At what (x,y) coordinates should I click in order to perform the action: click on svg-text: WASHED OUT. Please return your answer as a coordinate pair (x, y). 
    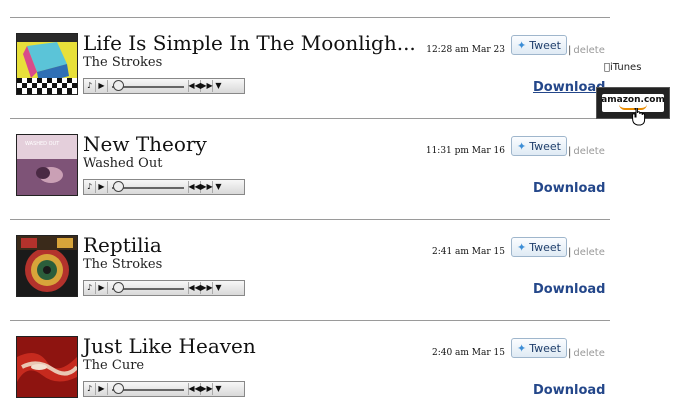
    Looking at the image, I should click on (42, 144).